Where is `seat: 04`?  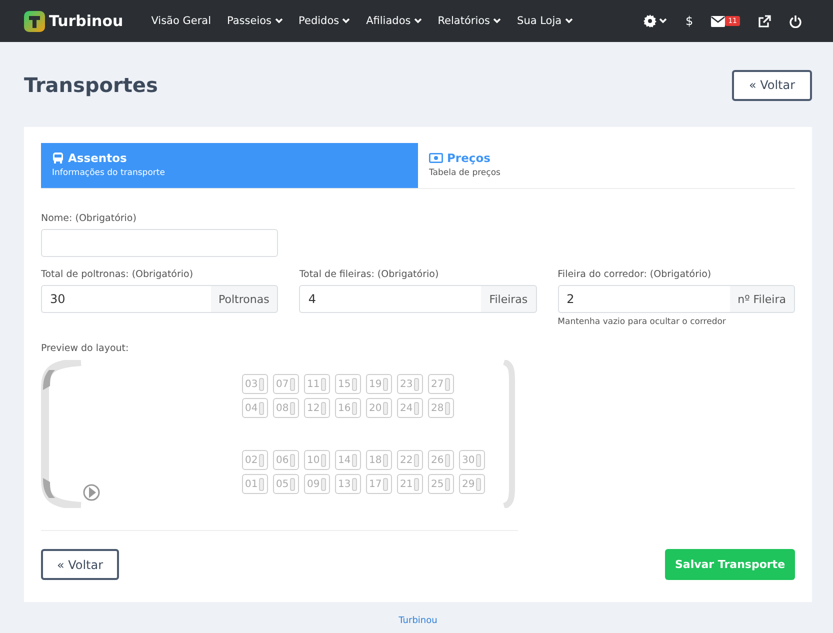 seat: 04 is located at coordinates (255, 408).